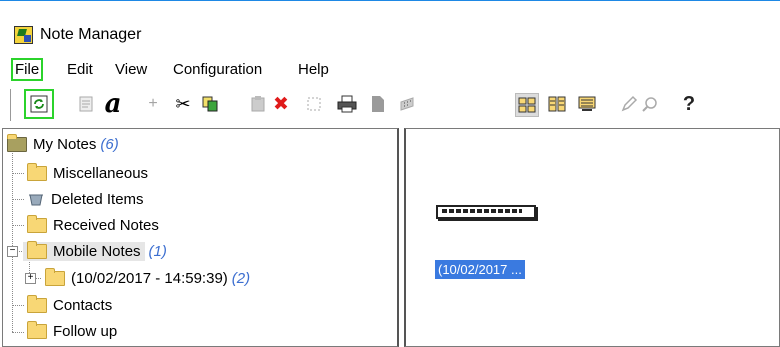 Image resolution: width=780 pixels, height=347 pixels. What do you see at coordinates (527, 105) in the screenshot?
I see `large-icons-view-icon` at bounding box center [527, 105].